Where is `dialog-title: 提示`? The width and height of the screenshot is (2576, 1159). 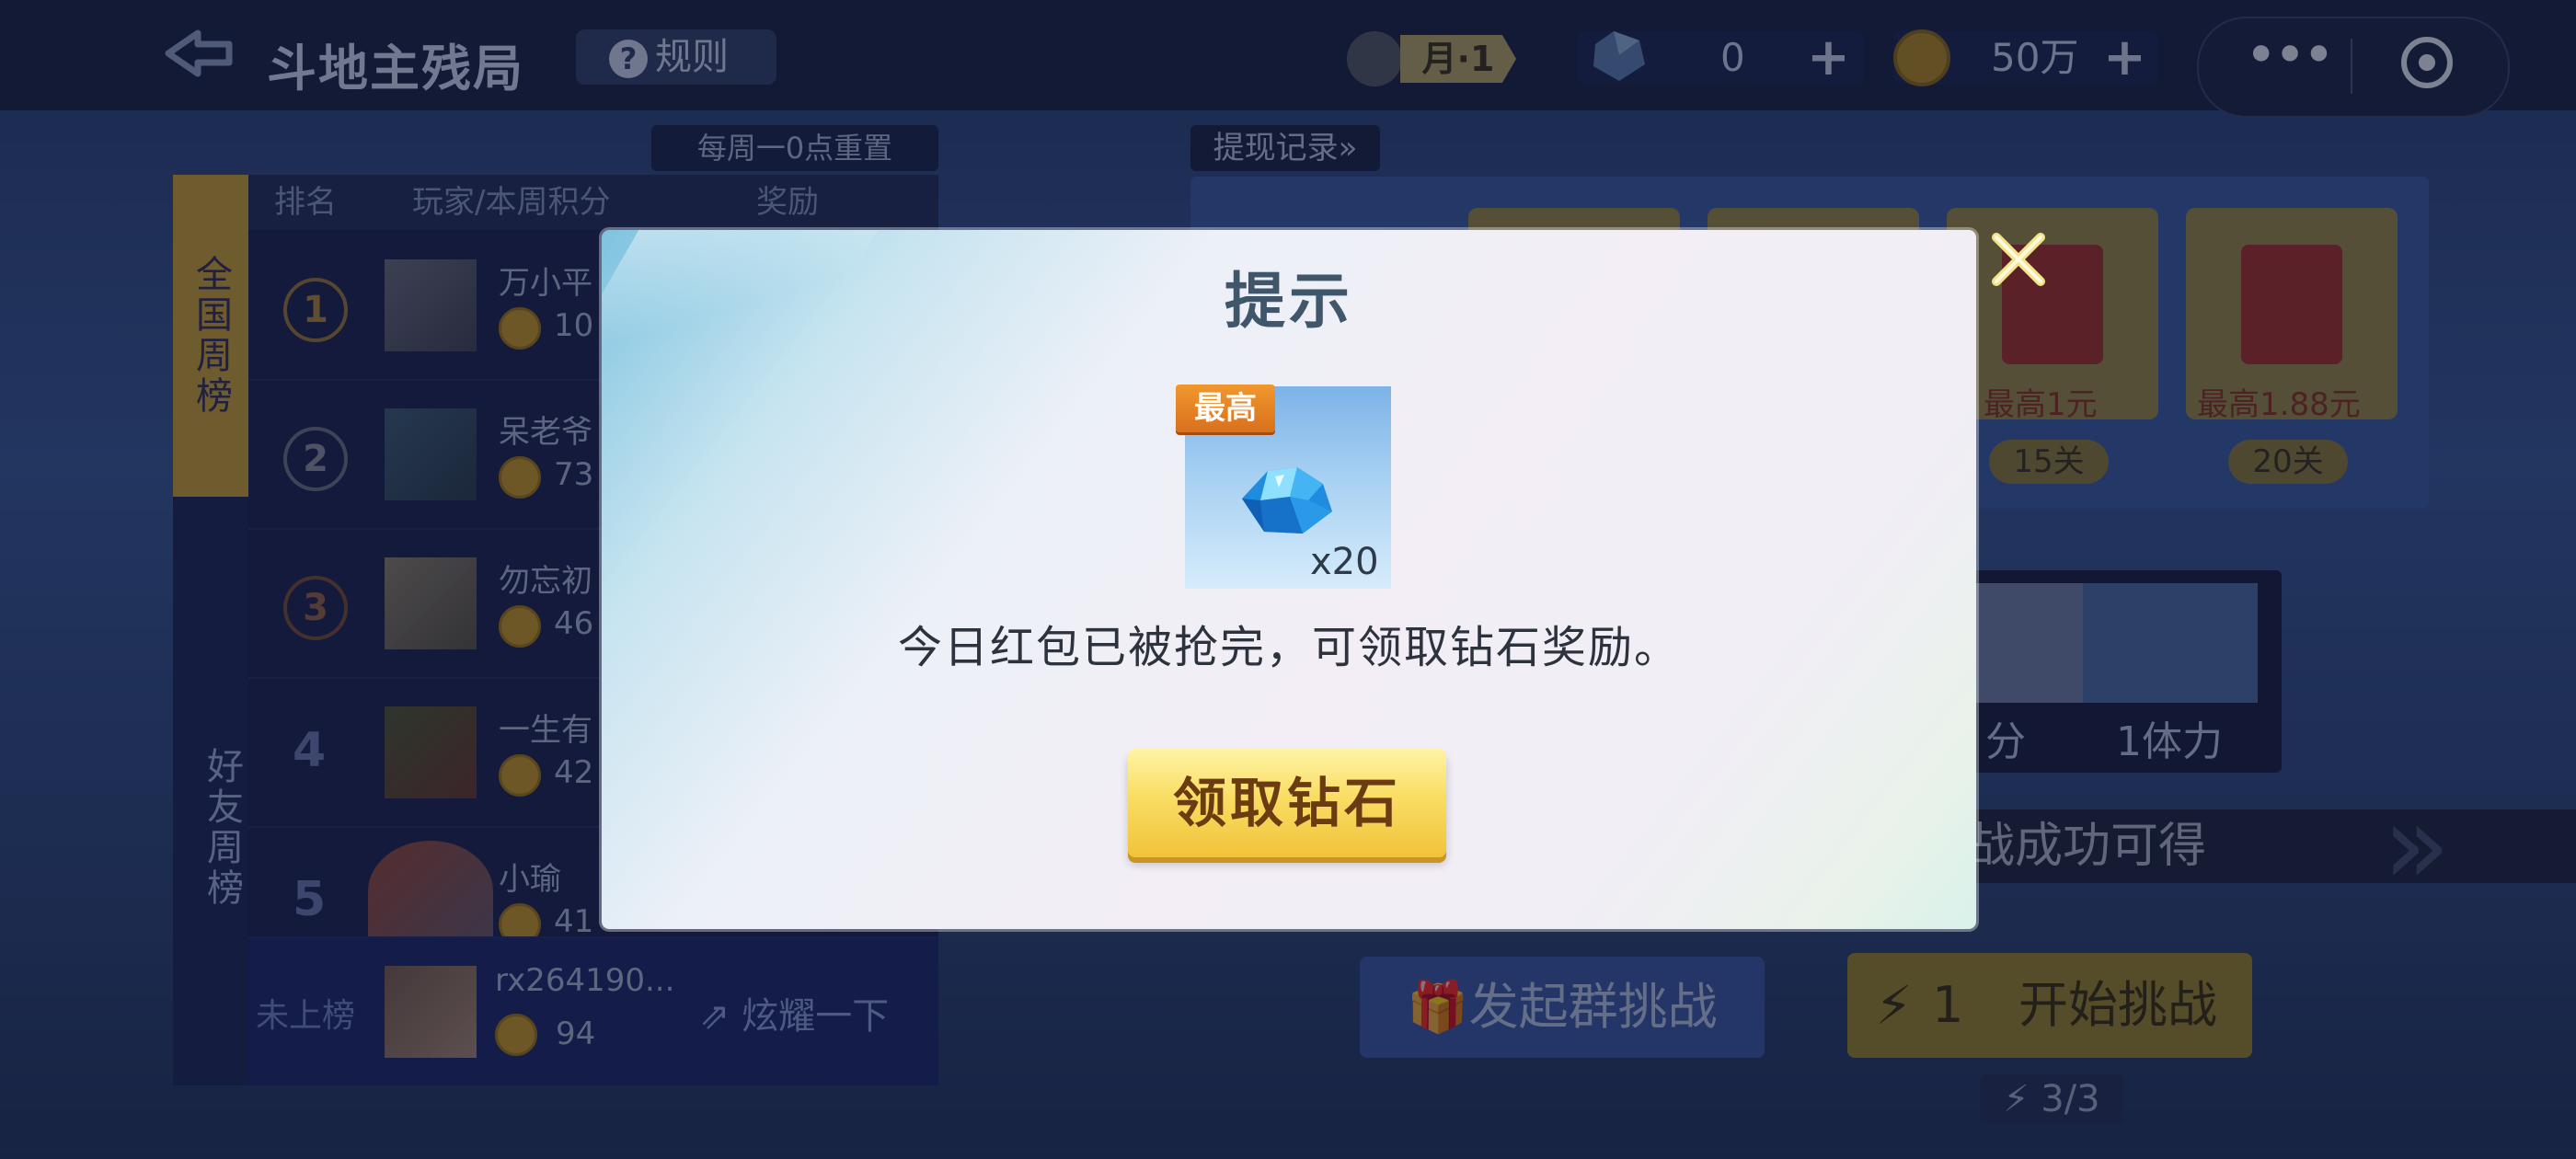 dialog-title: 提示 is located at coordinates (1289, 301).